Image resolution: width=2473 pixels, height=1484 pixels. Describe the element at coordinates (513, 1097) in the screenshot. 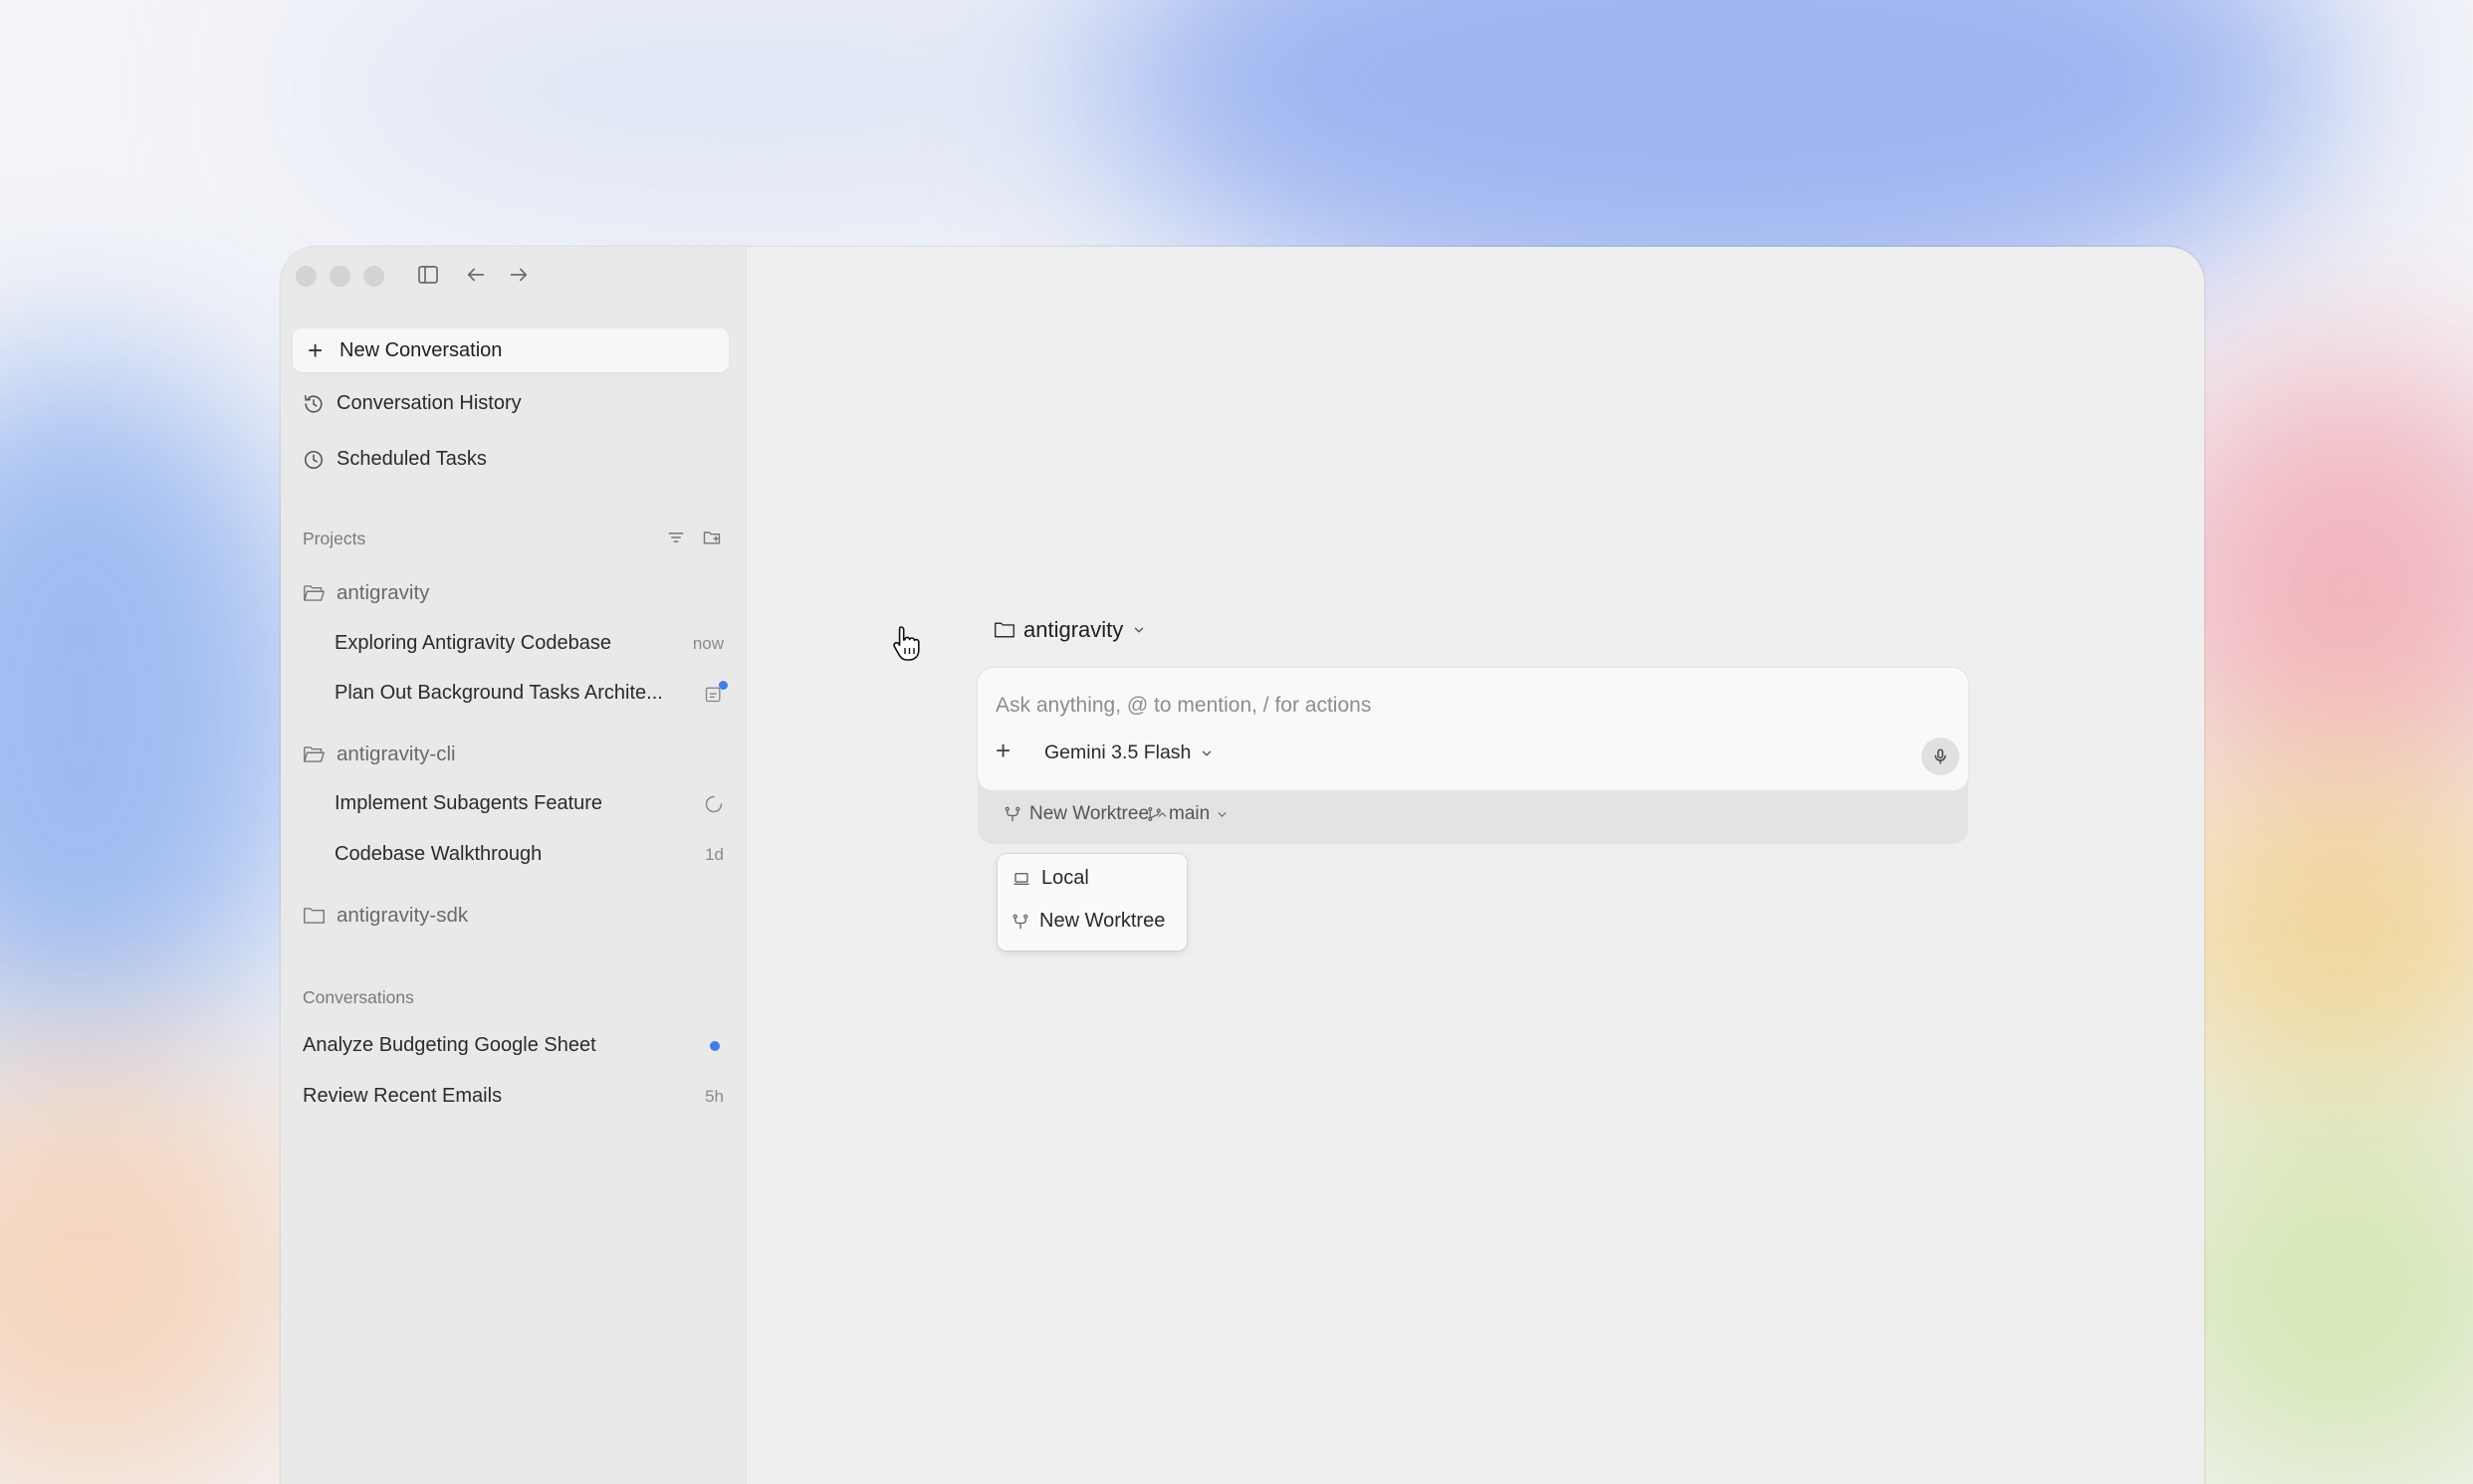

I see `conversation-item: Review Recent Emails 5h` at that location.